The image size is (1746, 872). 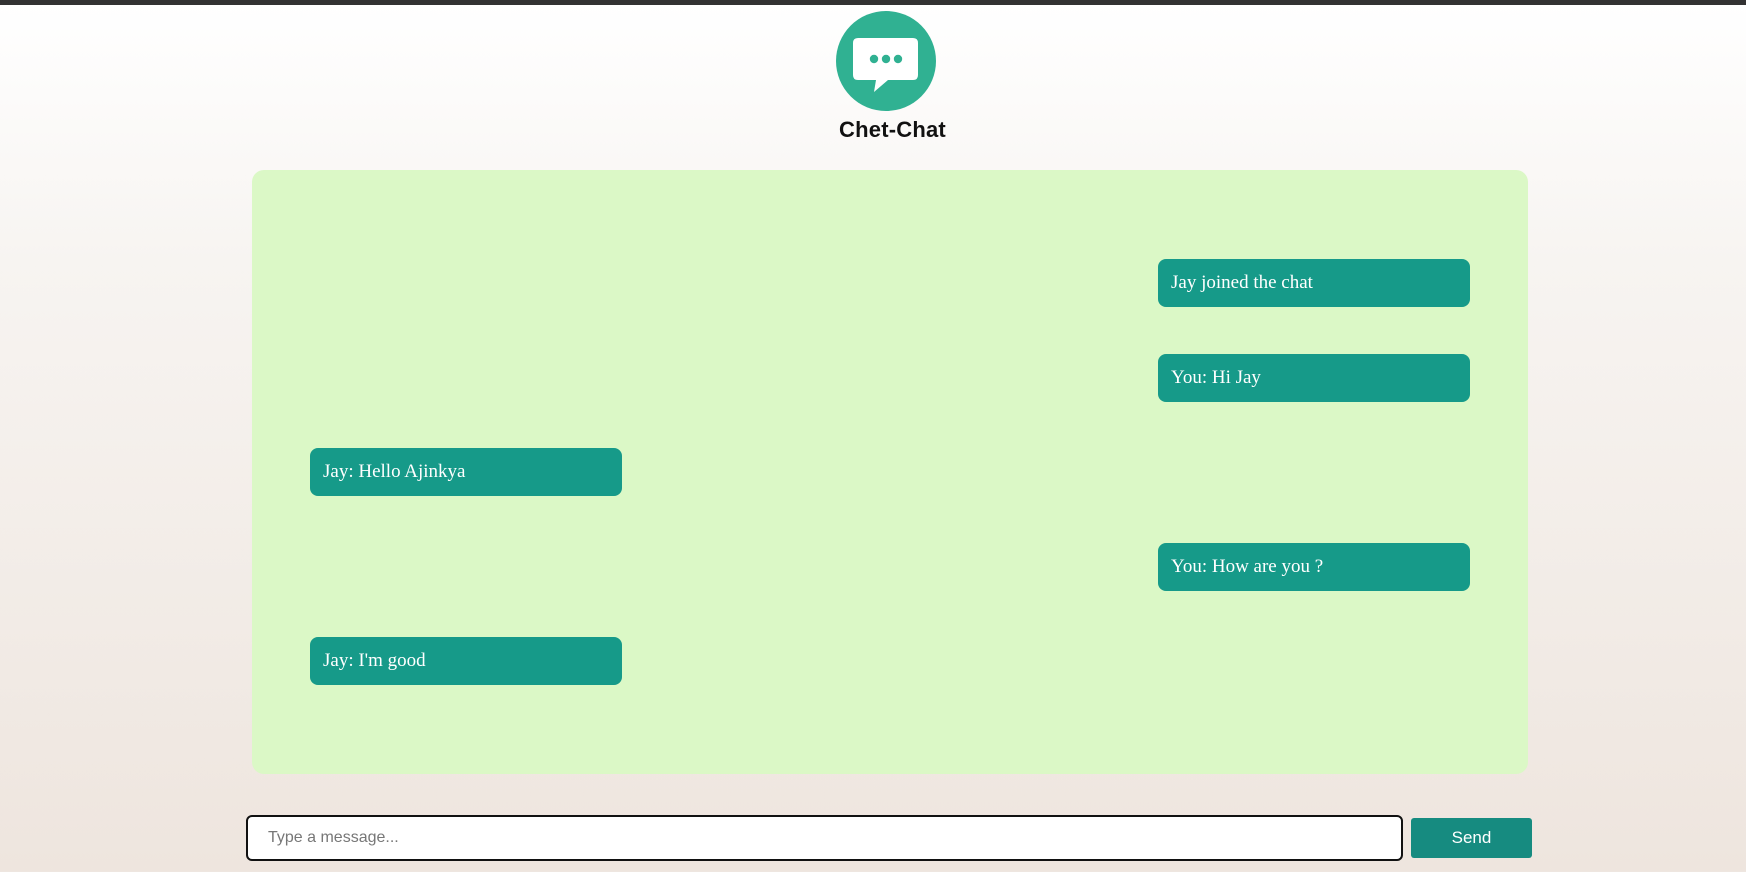 I want to click on message-bubble: You: Hi Jay, so click(x=1314, y=378).